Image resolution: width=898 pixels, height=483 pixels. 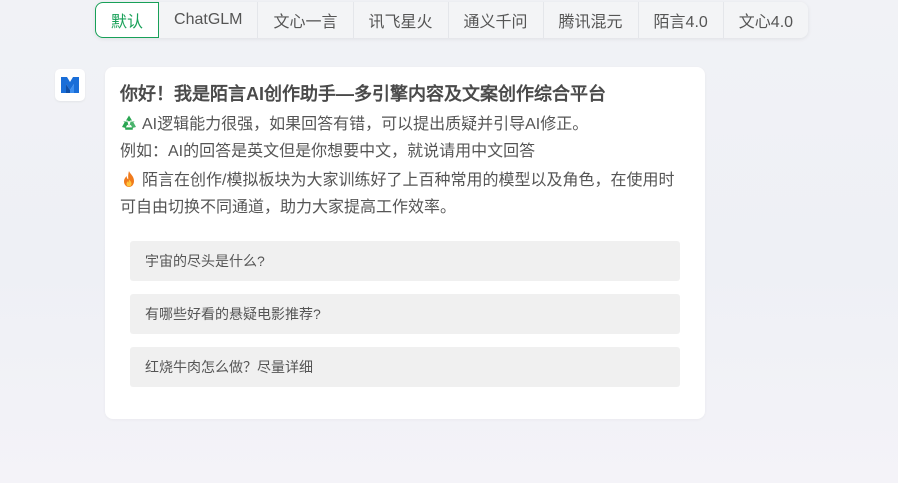 What do you see at coordinates (306, 20) in the screenshot?
I see `tab-wenxin-yiyan: 文心一言` at bounding box center [306, 20].